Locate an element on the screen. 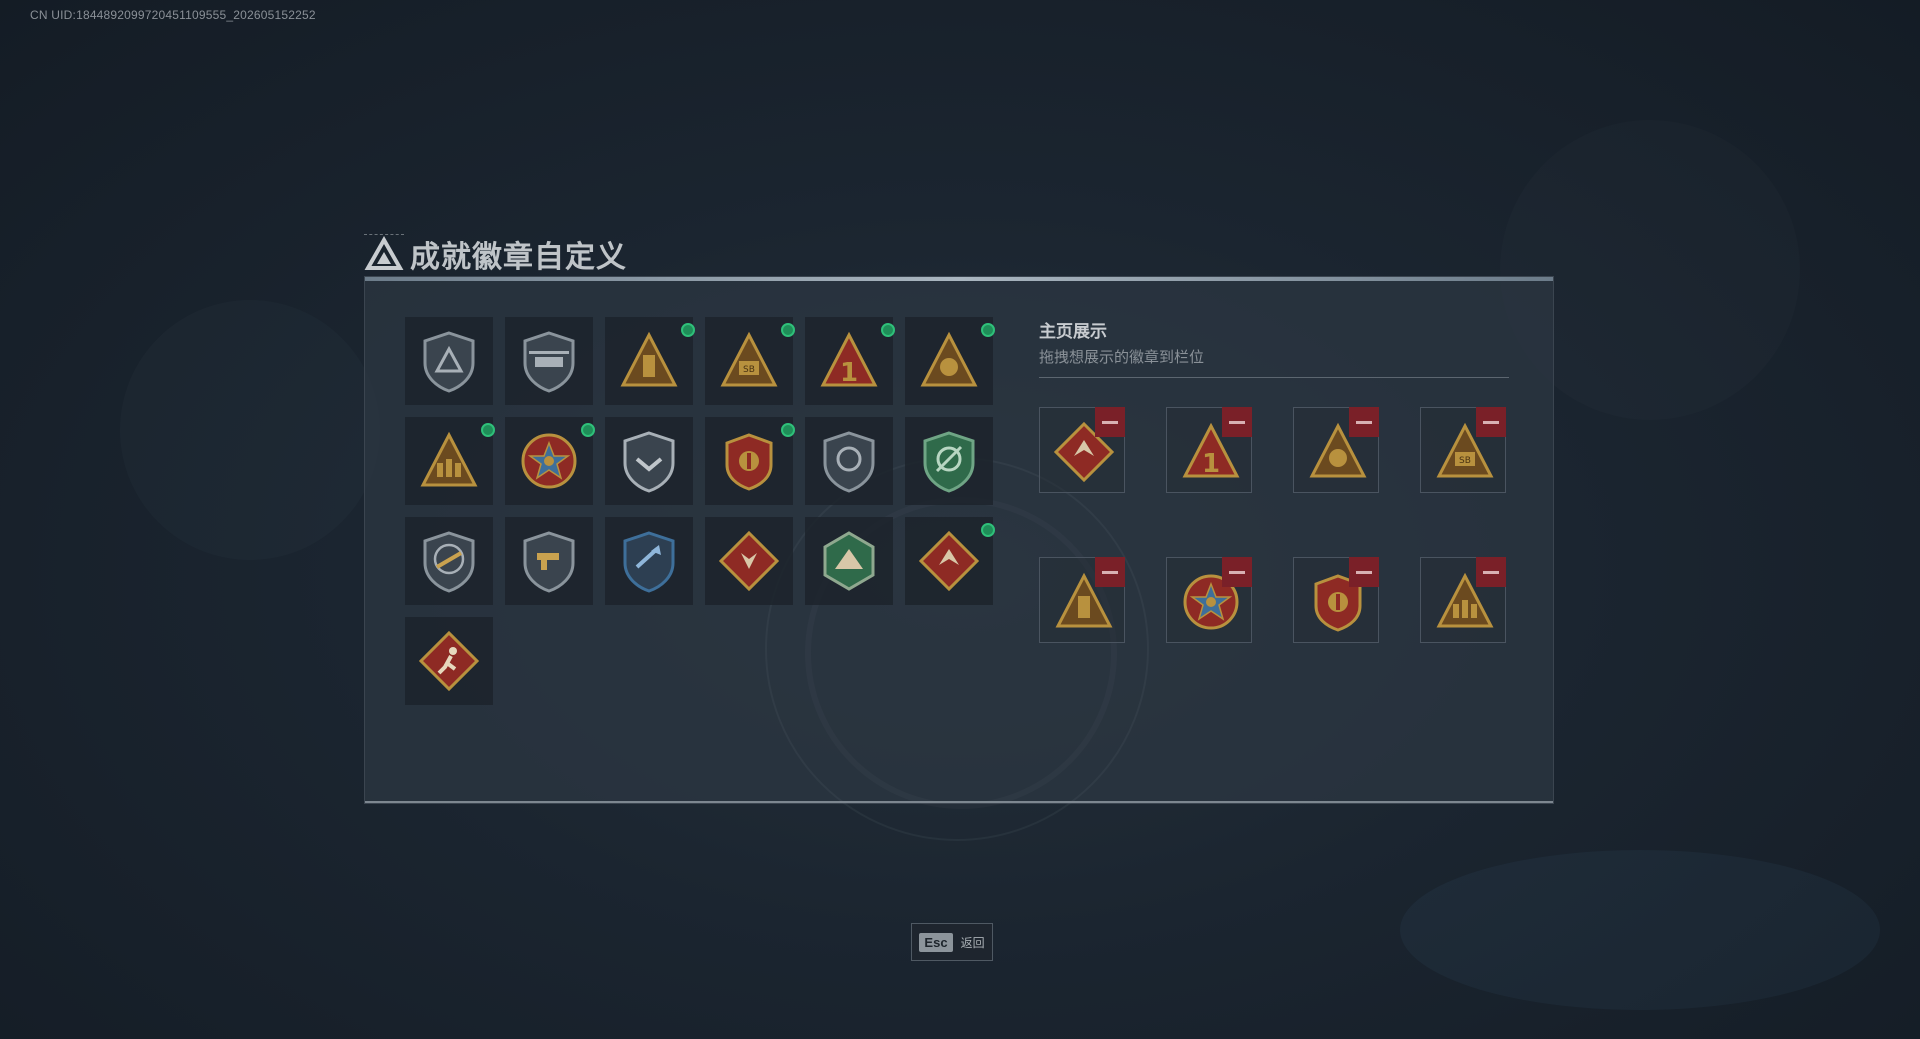 The width and height of the screenshot is (1920, 1039). chevron-shield-badge-icon is located at coordinates (649, 462).